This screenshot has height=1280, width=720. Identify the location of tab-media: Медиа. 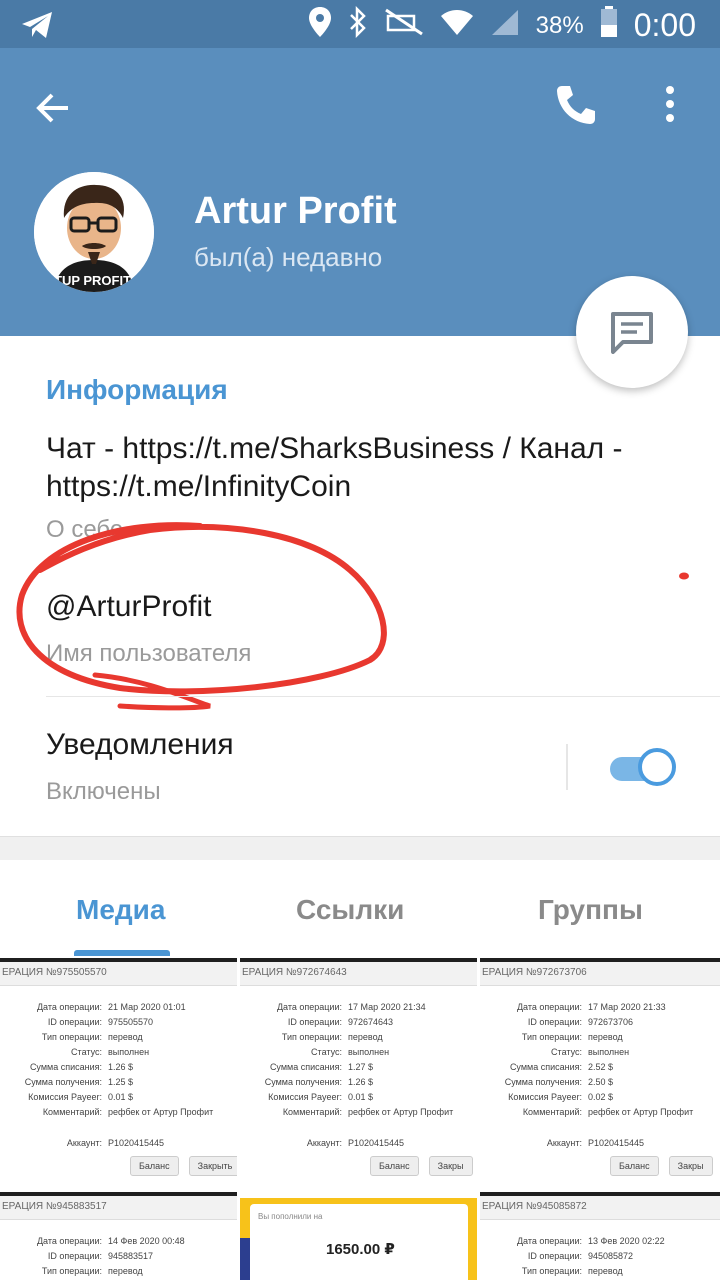
(120, 910).